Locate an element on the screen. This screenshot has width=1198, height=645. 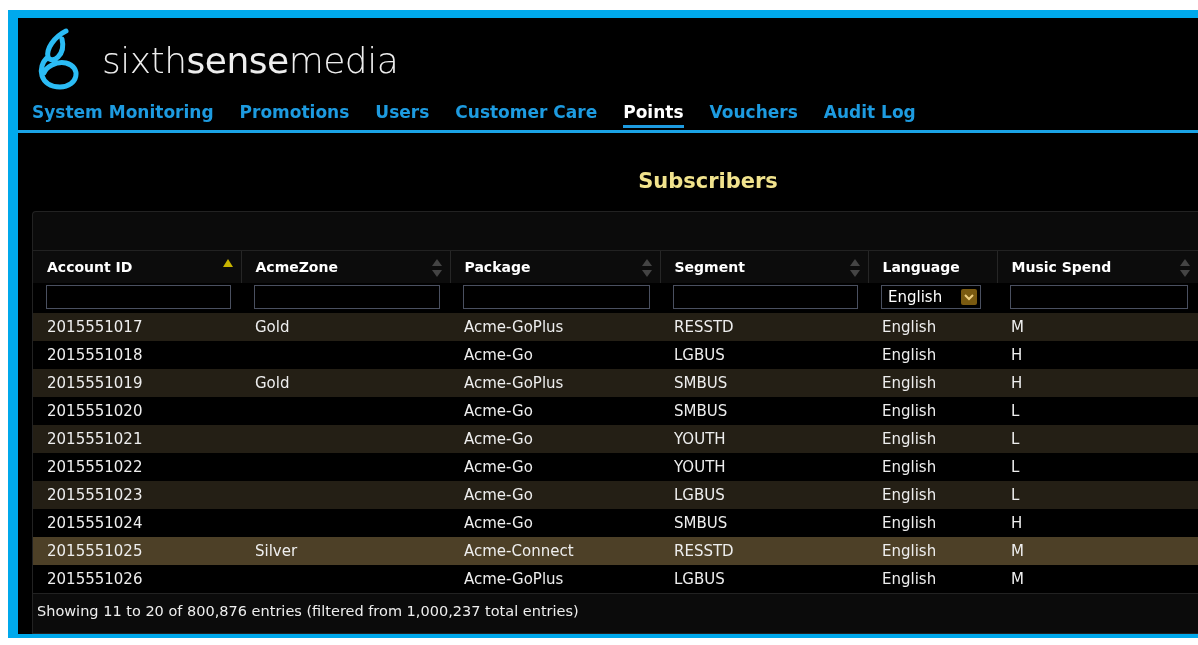
table-cell: 2015551025 is located at coordinates (95, 551).